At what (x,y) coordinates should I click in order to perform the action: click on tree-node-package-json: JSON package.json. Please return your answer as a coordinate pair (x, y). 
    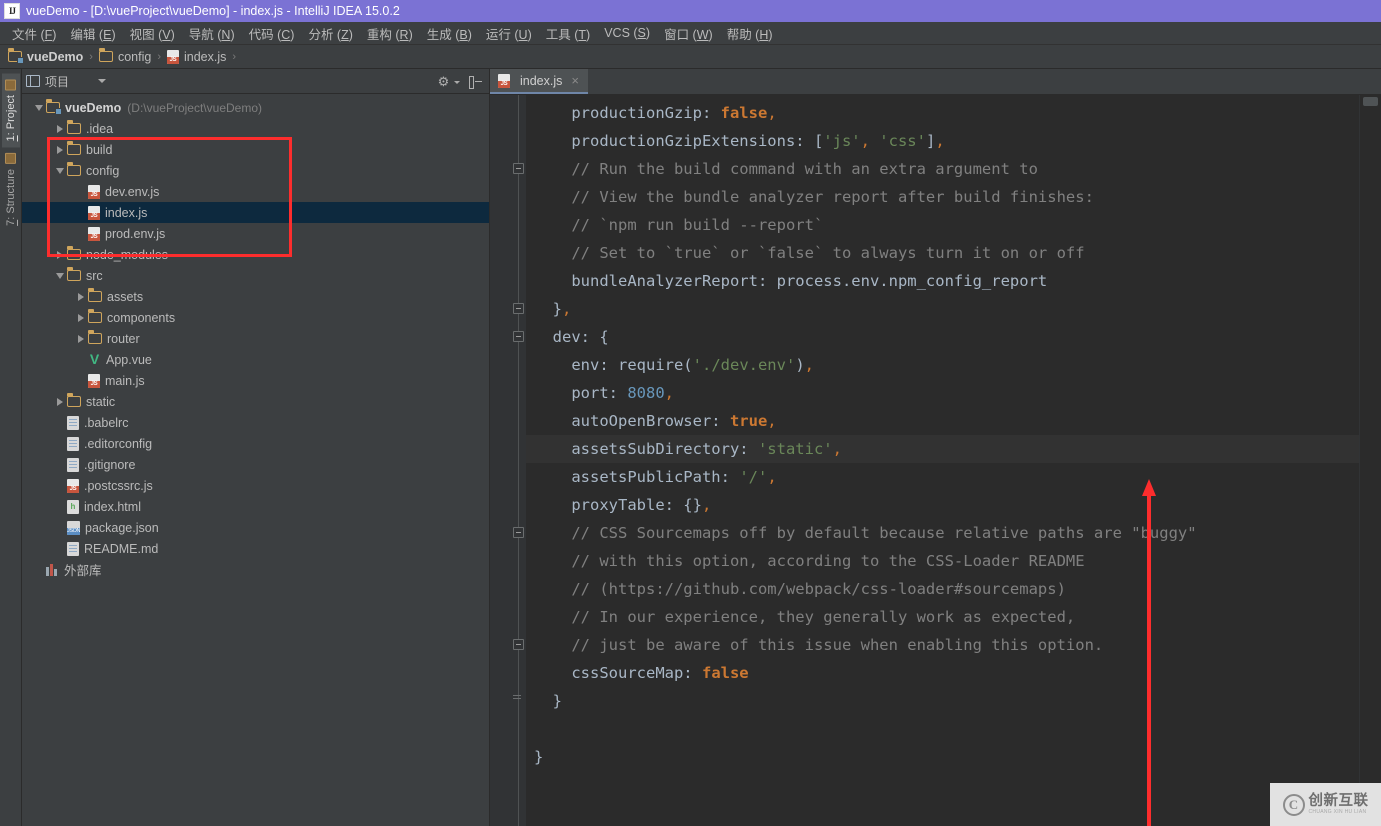
    Looking at the image, I should click on (255, 527).